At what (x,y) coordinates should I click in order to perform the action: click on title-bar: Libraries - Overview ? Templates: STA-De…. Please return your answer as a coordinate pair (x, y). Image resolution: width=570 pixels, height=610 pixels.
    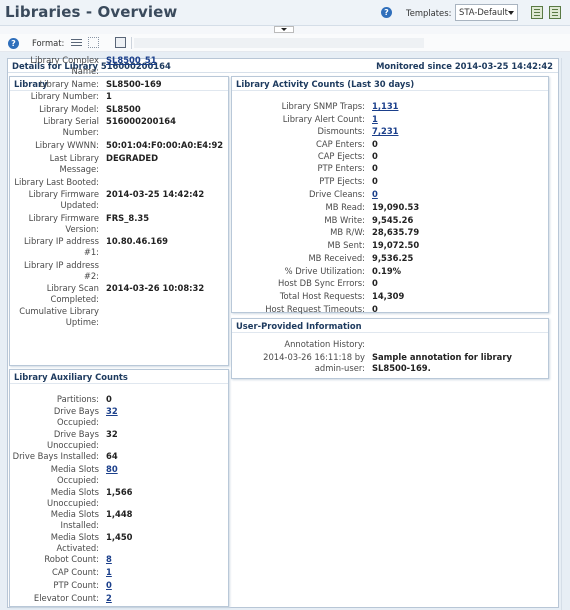
    Looking at the image, I should click on (285, 13).